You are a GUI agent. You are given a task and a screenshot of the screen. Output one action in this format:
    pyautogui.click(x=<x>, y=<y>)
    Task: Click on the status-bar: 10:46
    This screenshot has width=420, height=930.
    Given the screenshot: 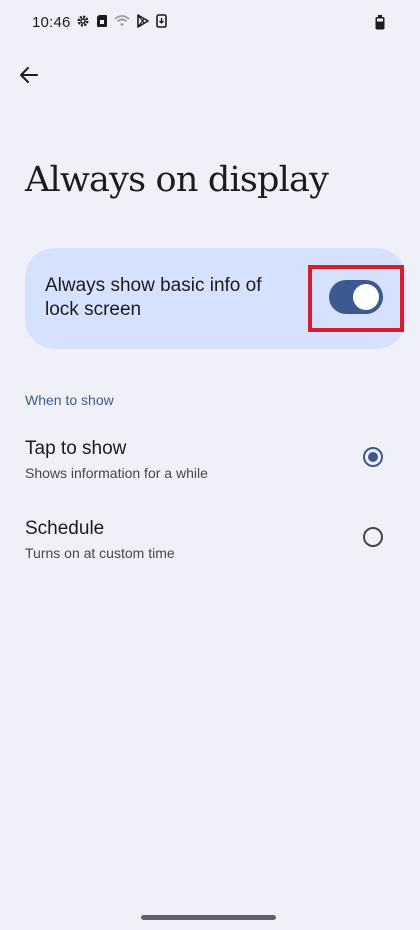 What is the action you would take?
    pyautogui.click(x=210, y=24)
    